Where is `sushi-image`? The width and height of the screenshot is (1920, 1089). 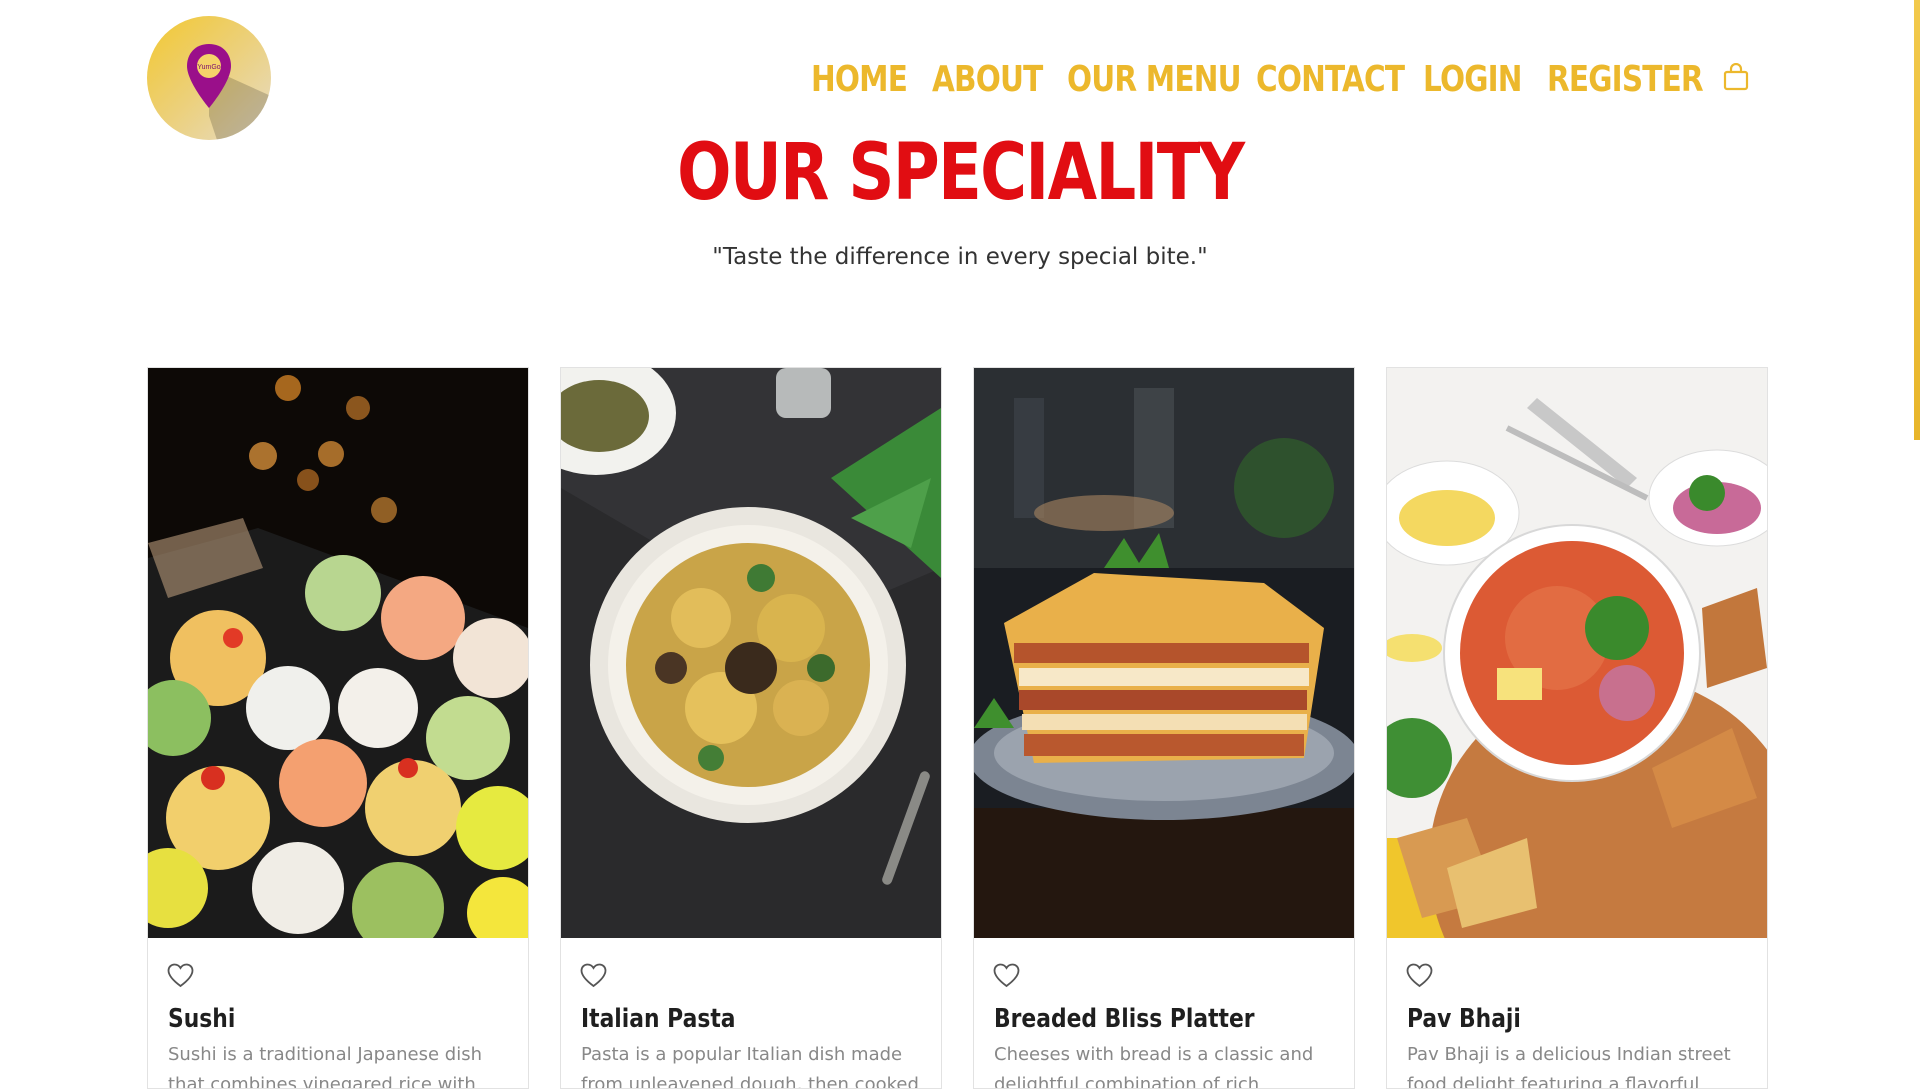
sushi-image is located at coordinates (338, 653).